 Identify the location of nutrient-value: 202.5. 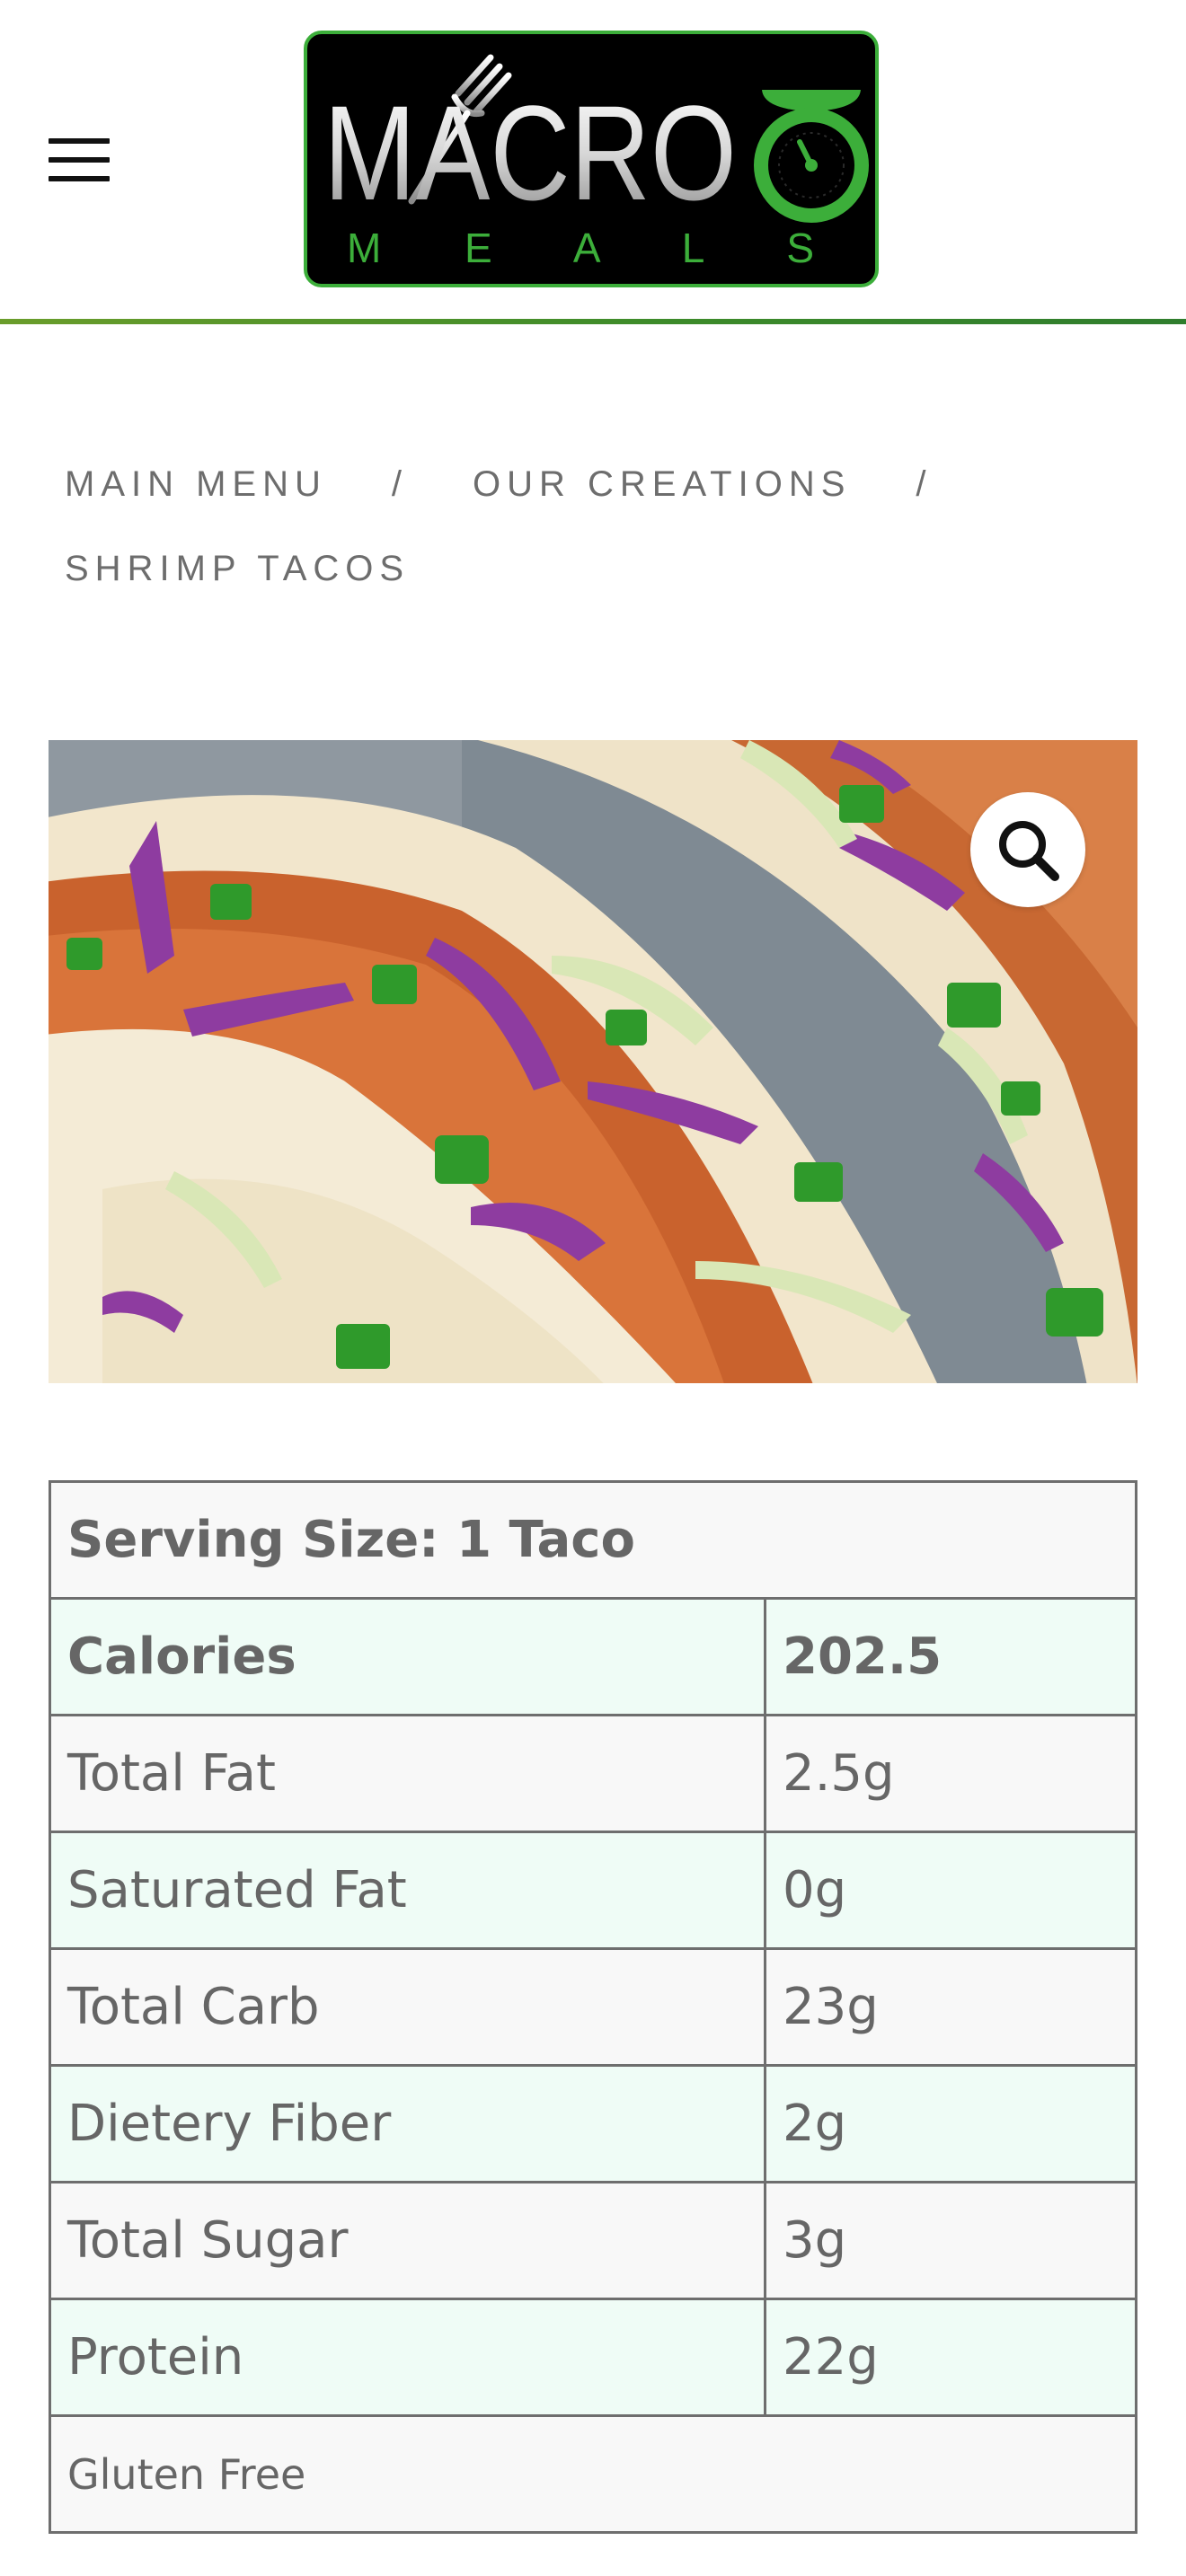
(950, 1656).